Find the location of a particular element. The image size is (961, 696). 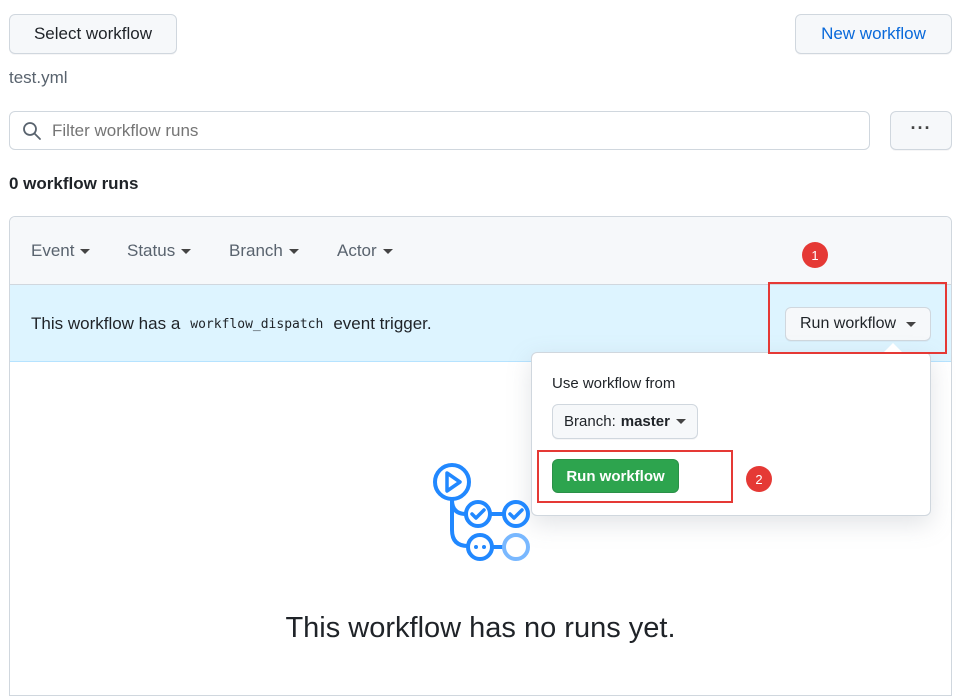

select-workflow-button: Select workflow is located at coordinates (93, 34).